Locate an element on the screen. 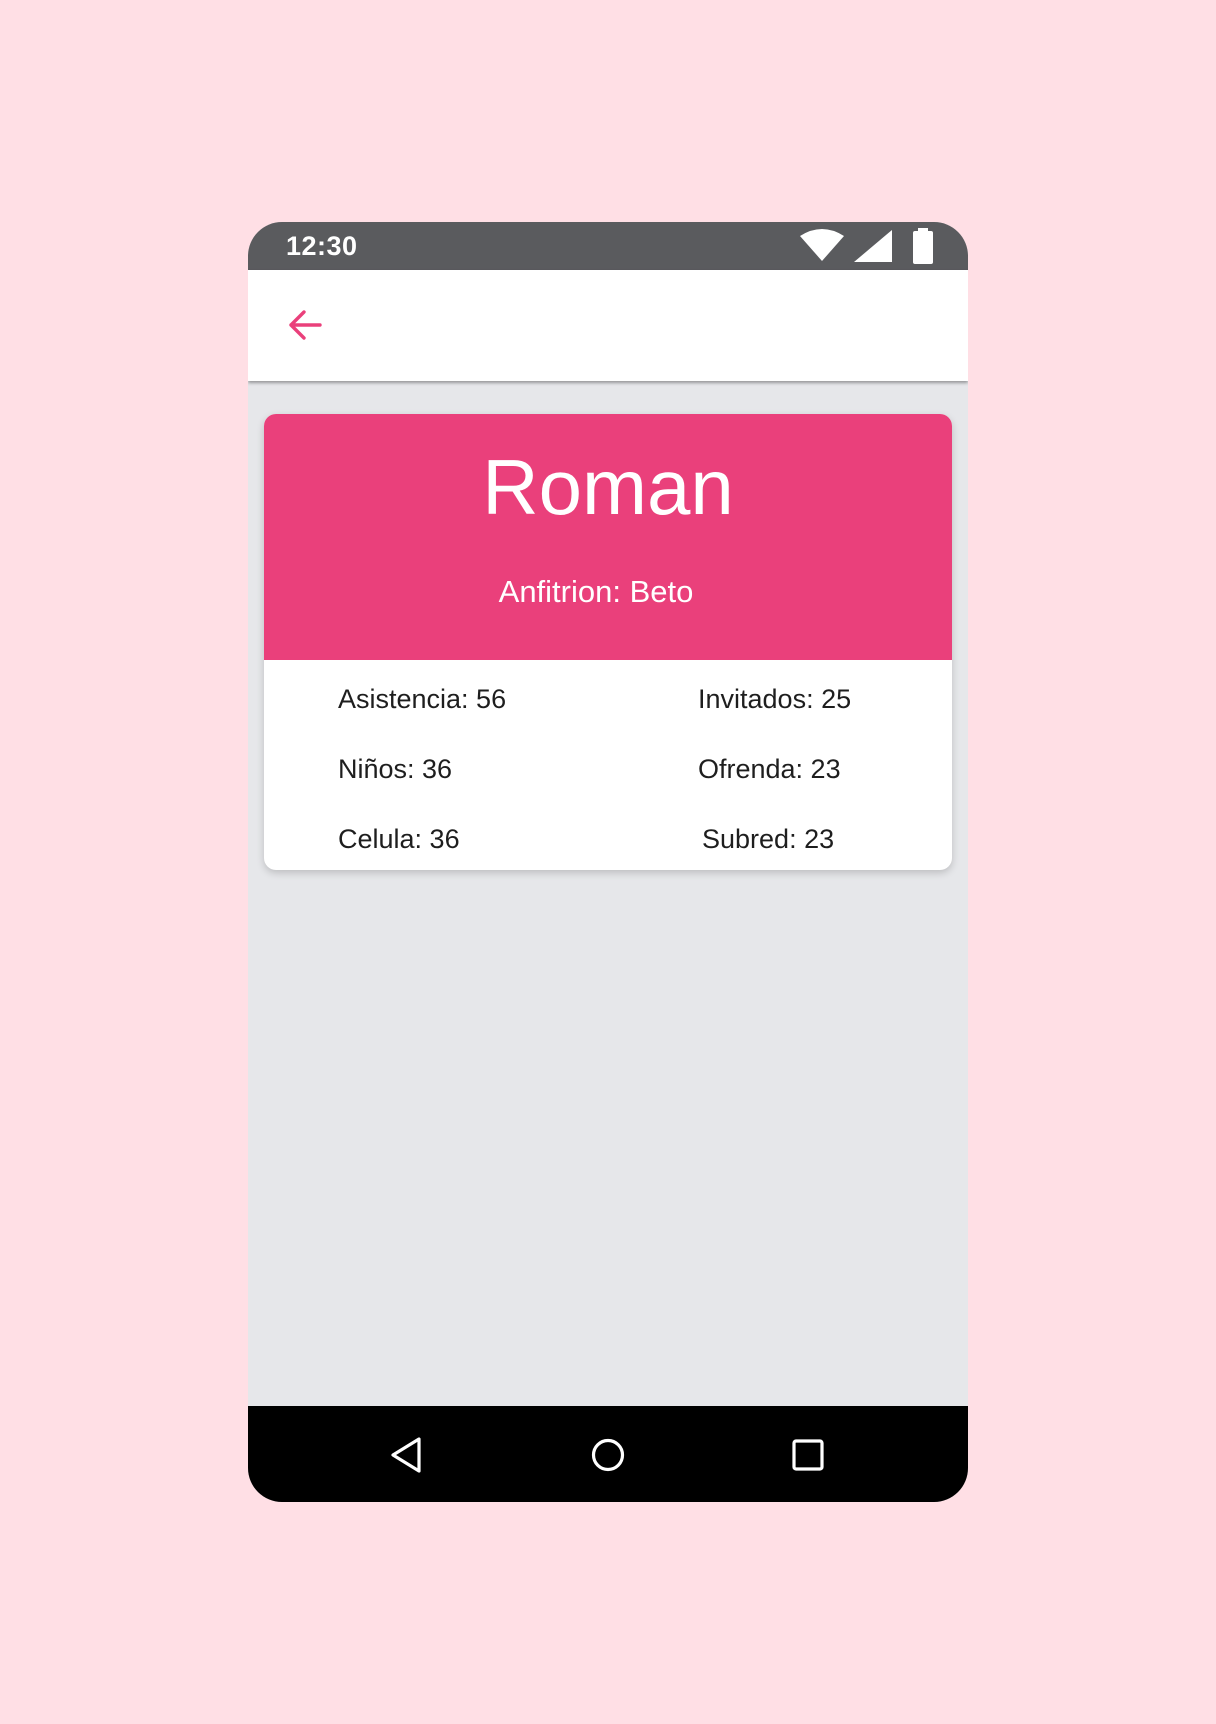  nav-home-button is located at coordinates (608, 1455).